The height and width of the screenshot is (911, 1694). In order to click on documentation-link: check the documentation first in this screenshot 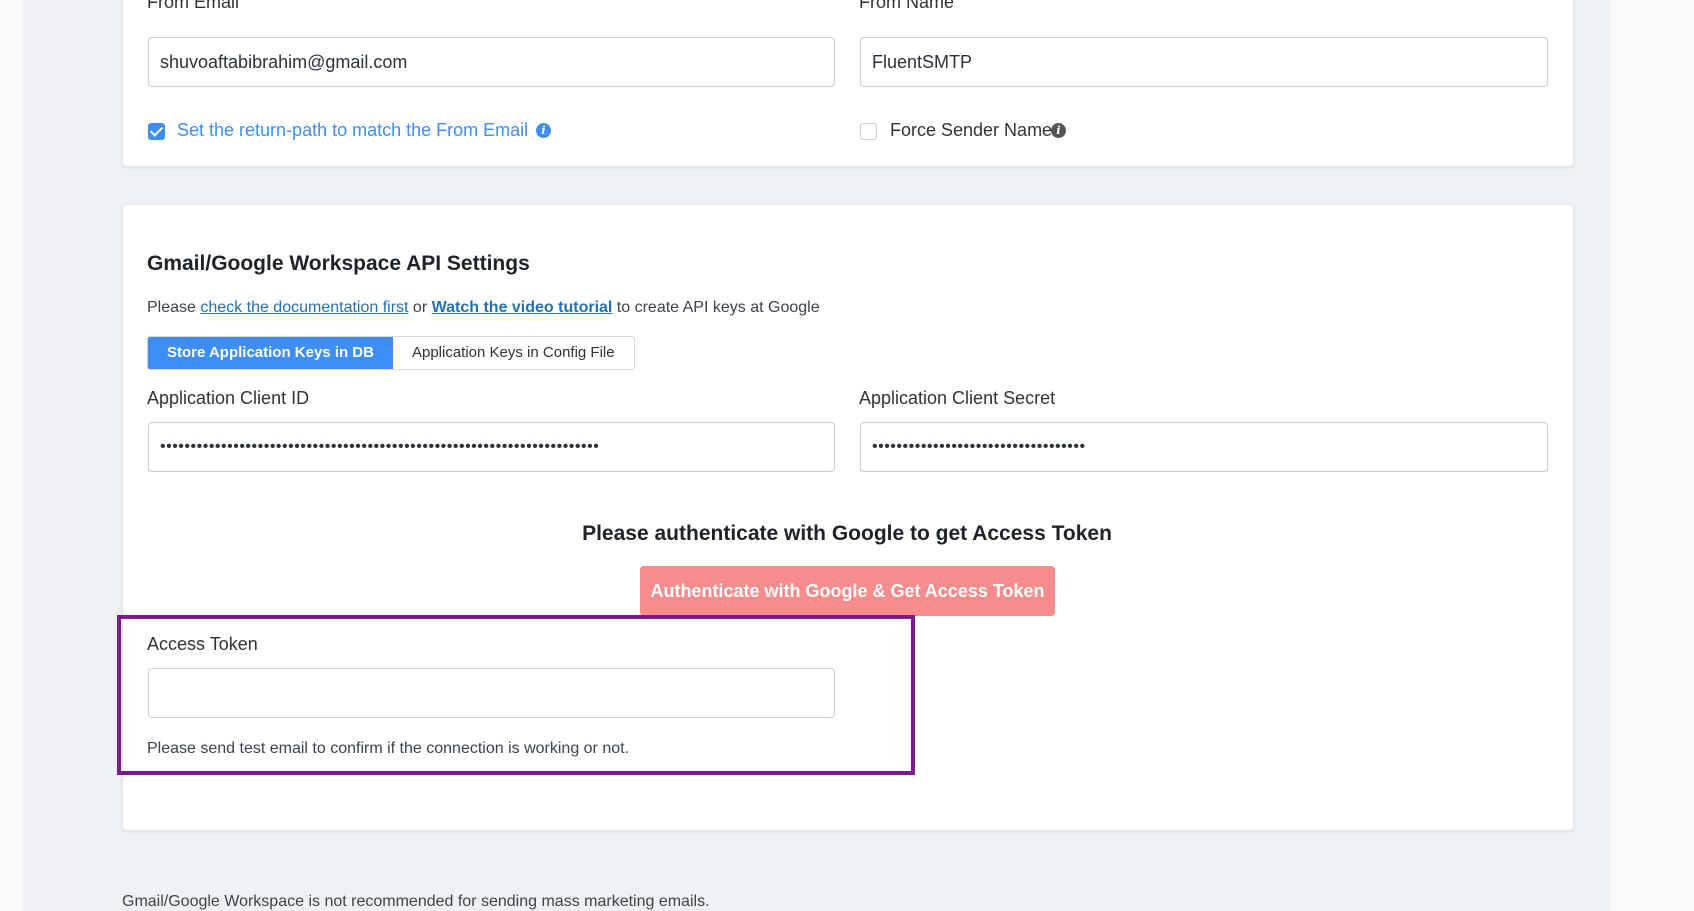, I will do `click(304, 307)`.